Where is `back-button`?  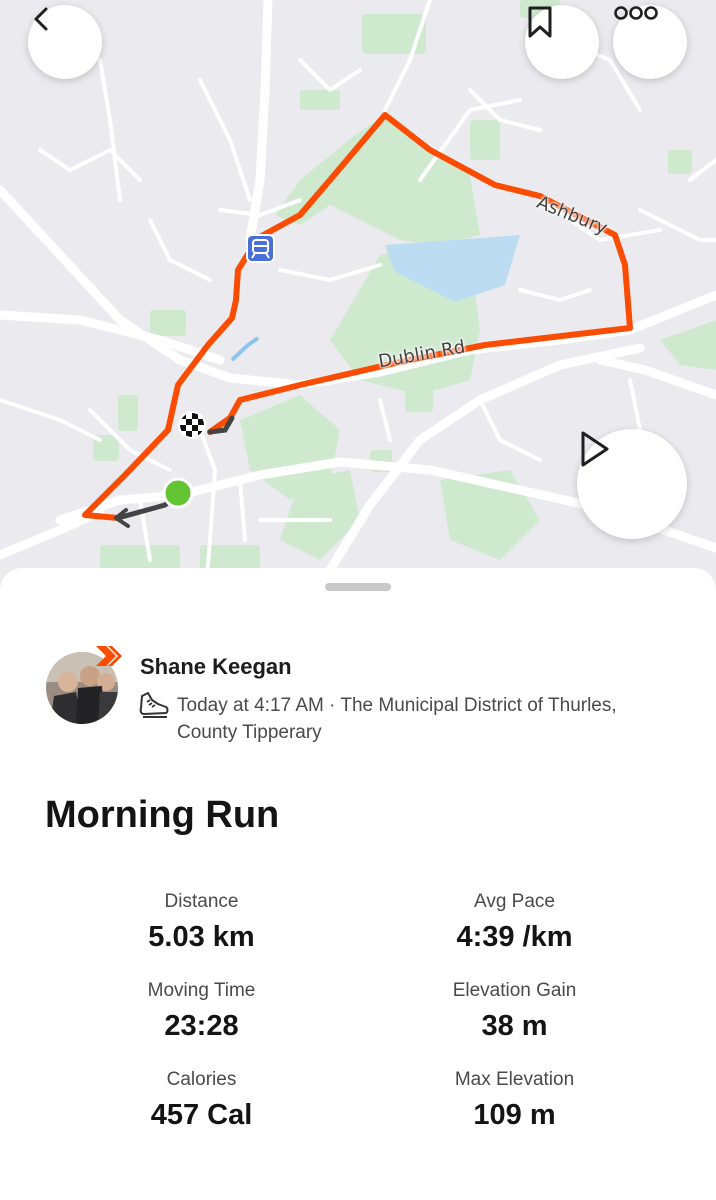
back-button is located at coordinates (65, 42).